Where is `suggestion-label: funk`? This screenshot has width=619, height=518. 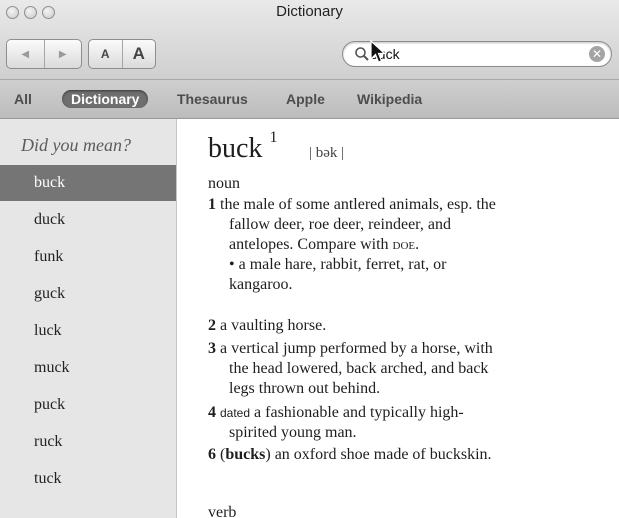 suggestion-label: funk is located at coordinates (49, 256).